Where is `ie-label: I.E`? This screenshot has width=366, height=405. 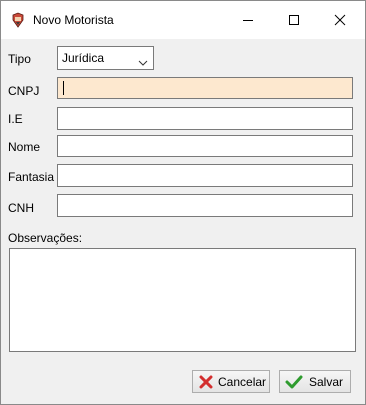 ie-label: I.E is located at coordinates (15, 119).